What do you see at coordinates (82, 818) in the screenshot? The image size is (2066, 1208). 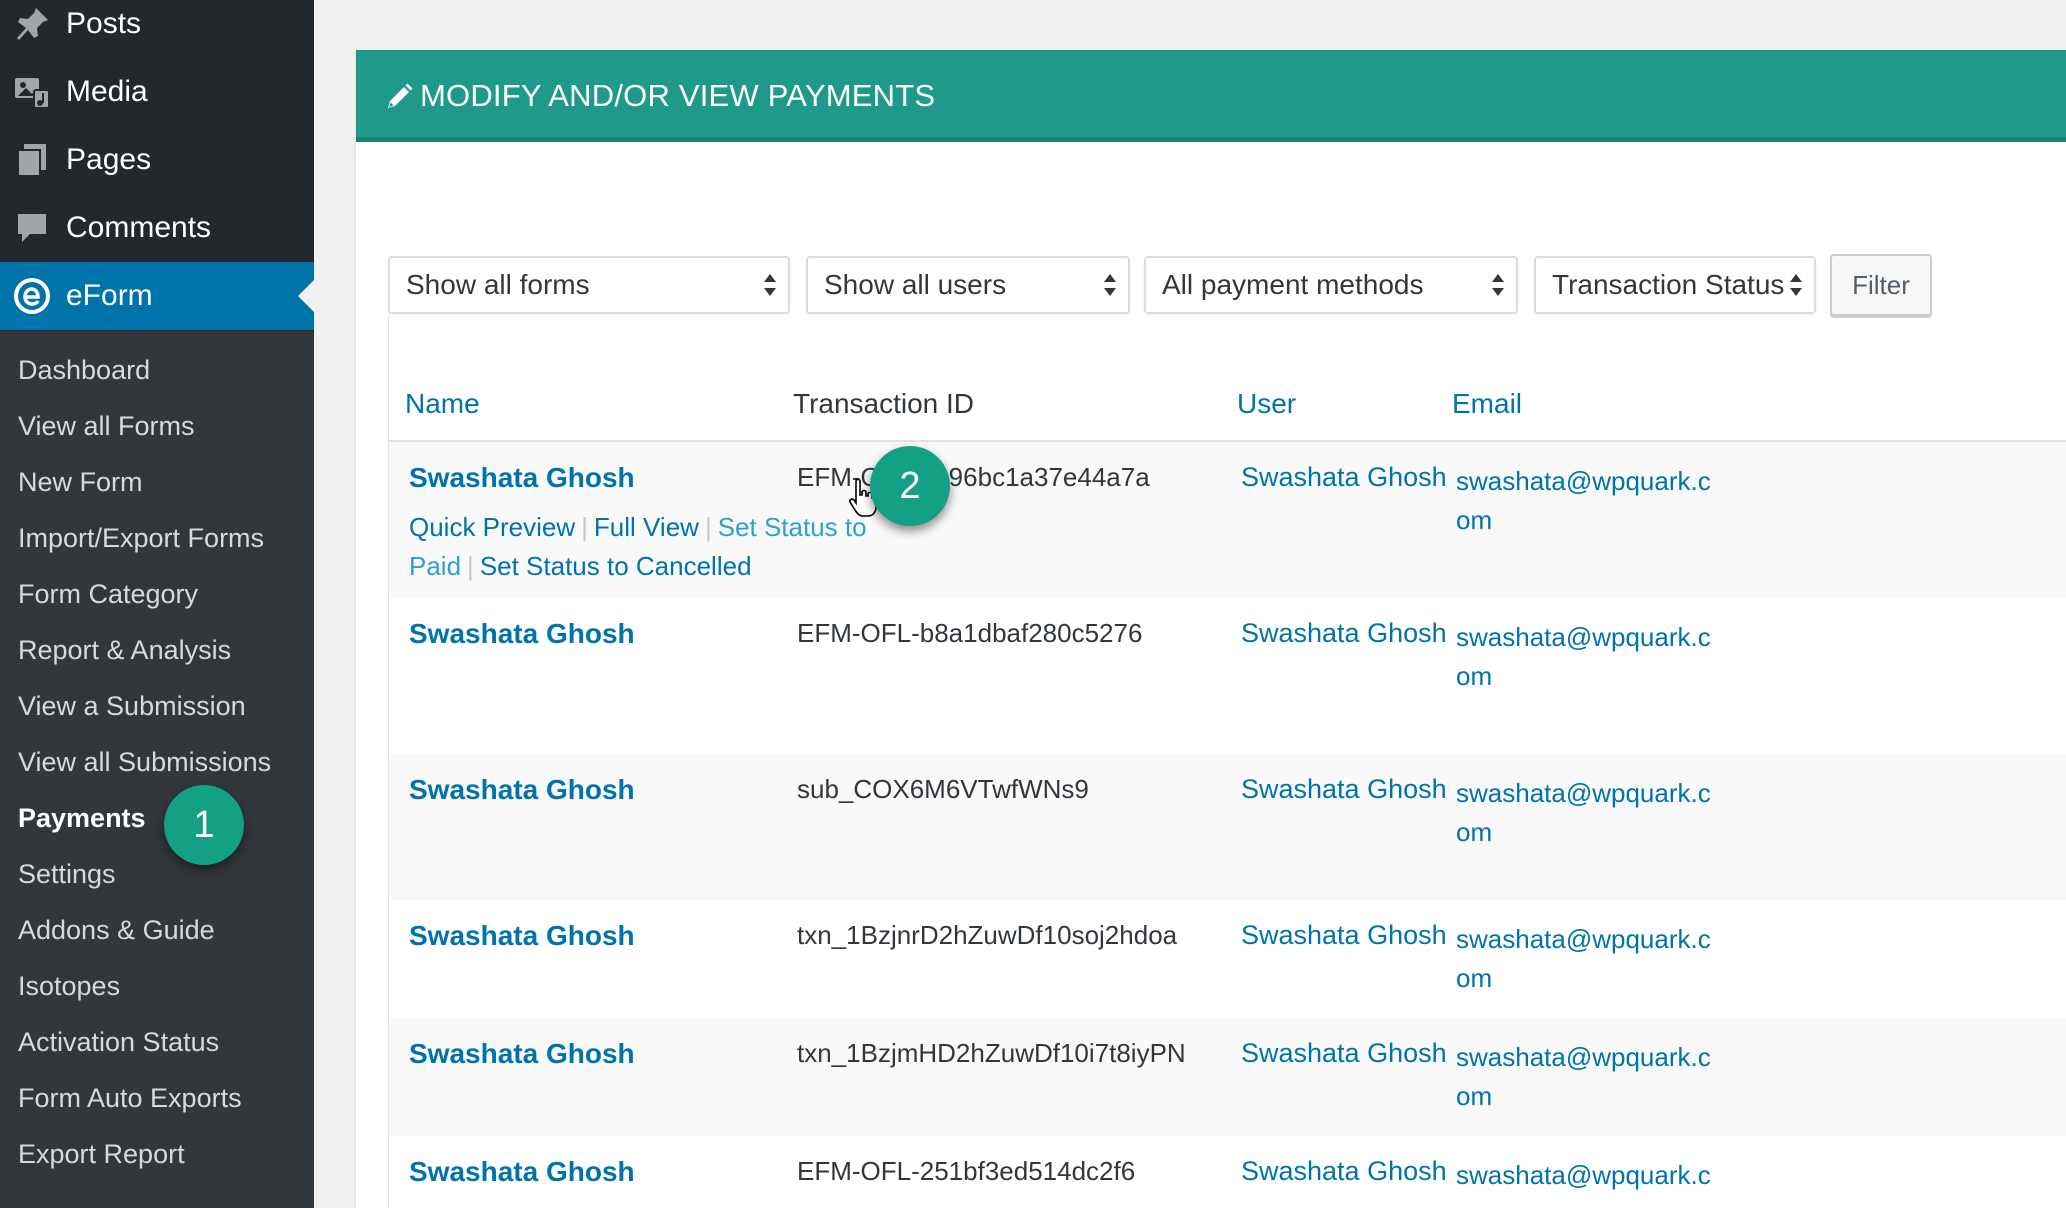 I see `submenu-item-payments: Payments` at bounding box center [82, 818].